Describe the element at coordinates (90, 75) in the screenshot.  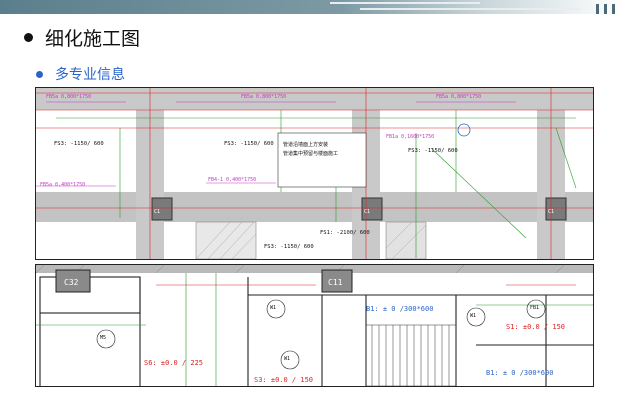
I see `slide-subtitle: 多专业信息` at that location.